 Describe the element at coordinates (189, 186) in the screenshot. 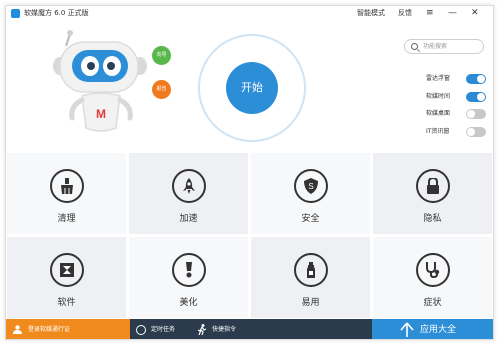

I see `rocket-icon` at that location.